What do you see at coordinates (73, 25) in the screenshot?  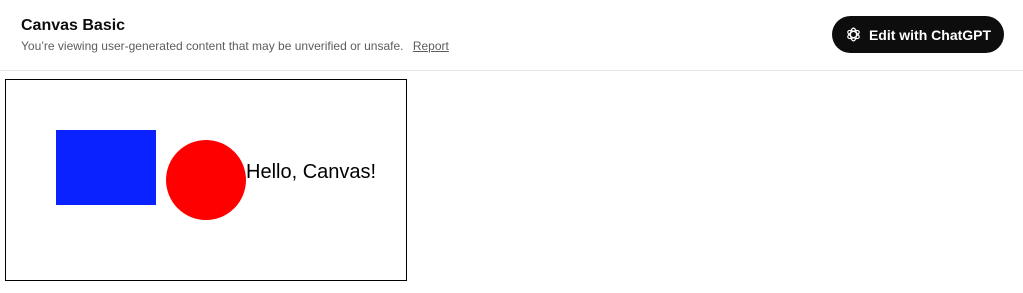 I see `page-title: Canvas Basic` at bounding box center [73, 25].